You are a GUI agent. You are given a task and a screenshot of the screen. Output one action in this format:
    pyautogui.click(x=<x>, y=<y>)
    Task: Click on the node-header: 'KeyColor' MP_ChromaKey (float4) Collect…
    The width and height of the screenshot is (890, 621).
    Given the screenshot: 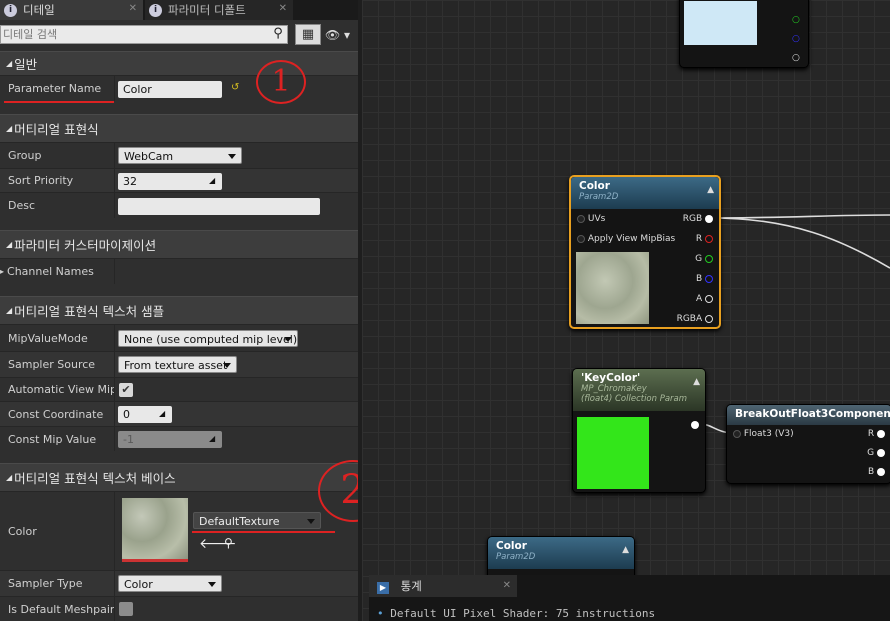 What is the action you would take?
    pyautogui.click(x=639, y=390)
    